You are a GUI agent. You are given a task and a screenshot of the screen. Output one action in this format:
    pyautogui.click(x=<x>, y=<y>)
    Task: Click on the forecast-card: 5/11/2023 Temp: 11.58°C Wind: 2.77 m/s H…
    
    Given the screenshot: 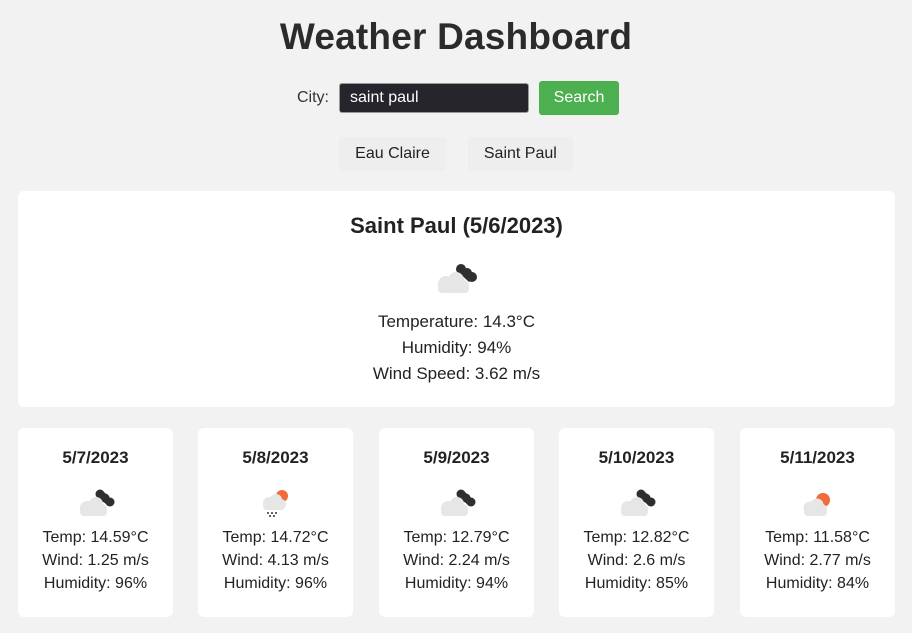 What is the action you would take?
    pyautogui.click(x=817, y=522)
    